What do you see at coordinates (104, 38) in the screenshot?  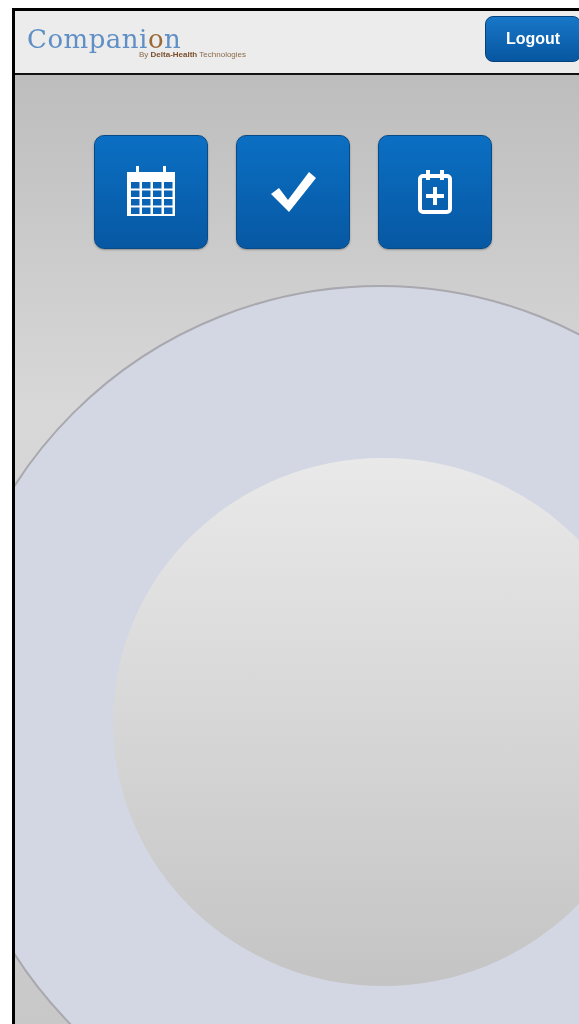 I see `logo: Companion` at bounding box center [104, 38].